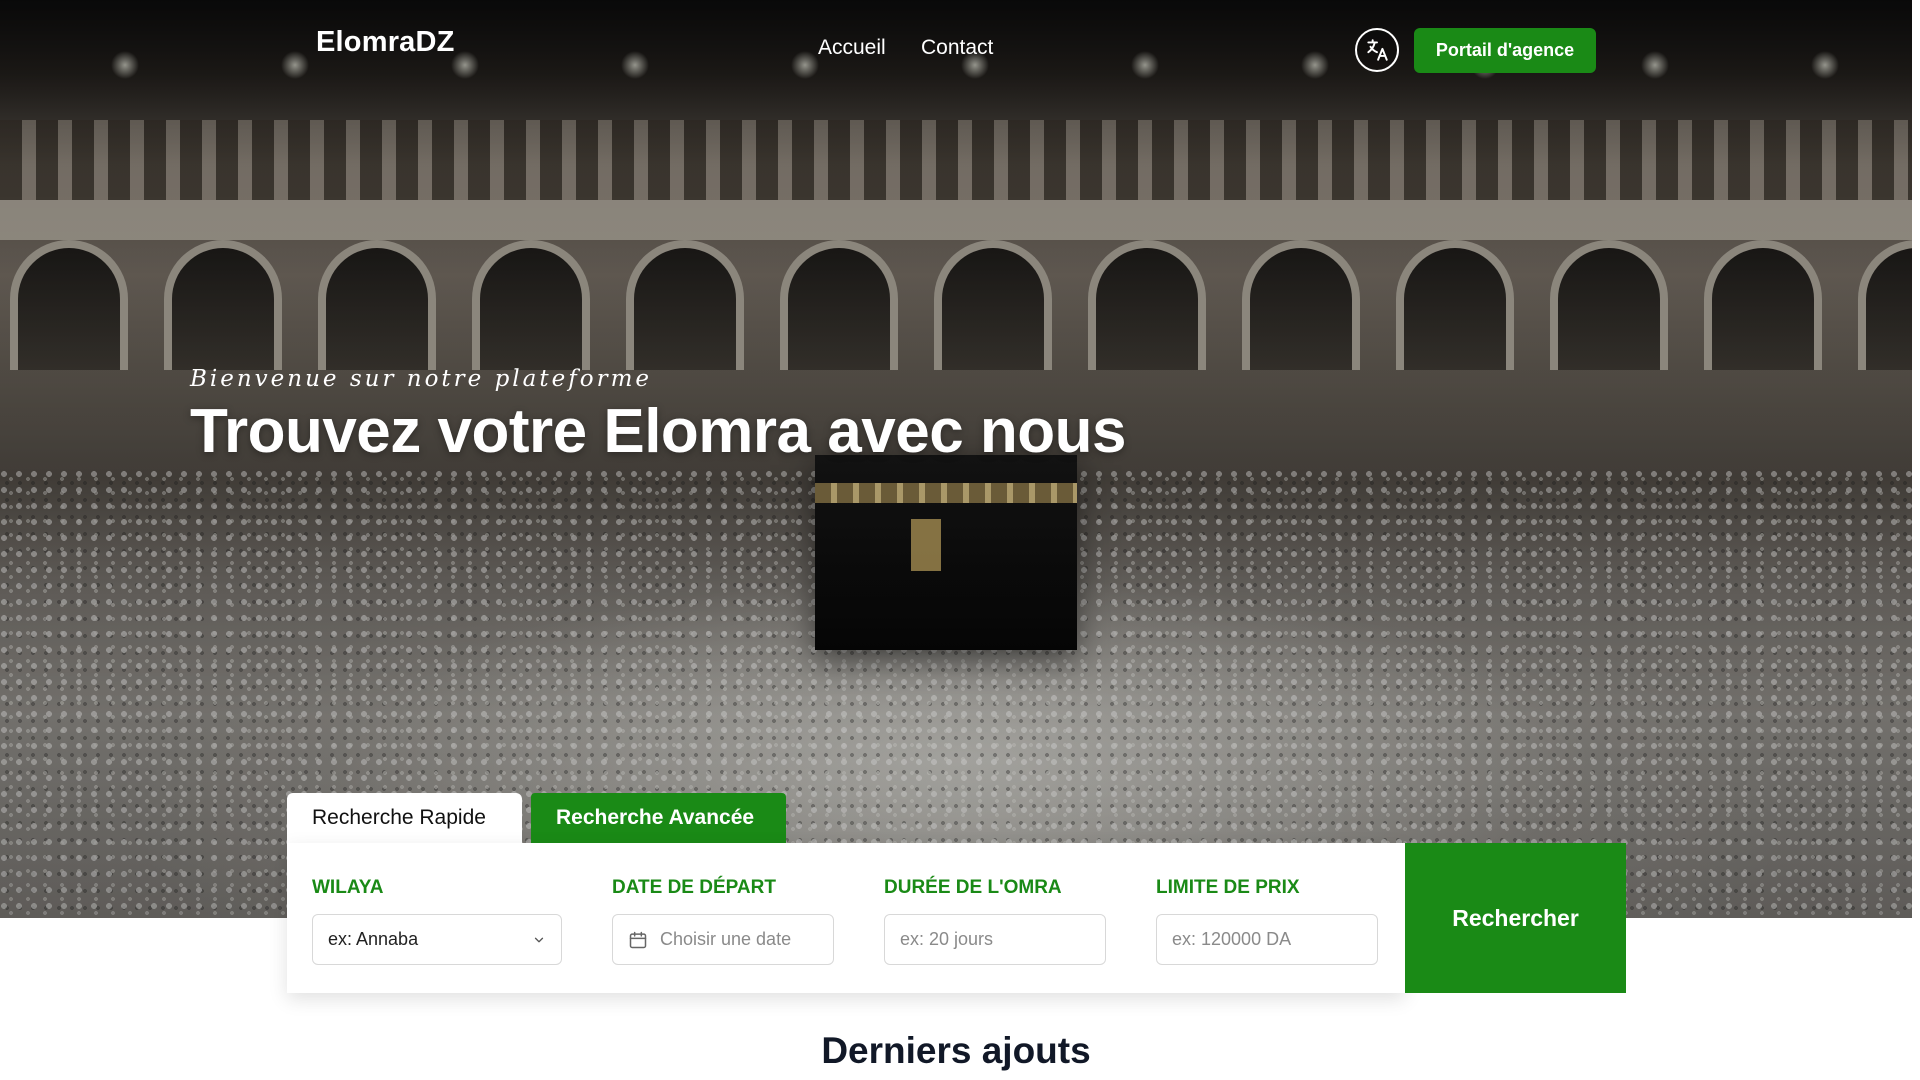 This screenshot has height=1080, width=1920. What do you see at coordinates (404, 818) in the screenshot?
I see `tab-quick-search: Recherche Rapide` at bounding box center [404, 818].